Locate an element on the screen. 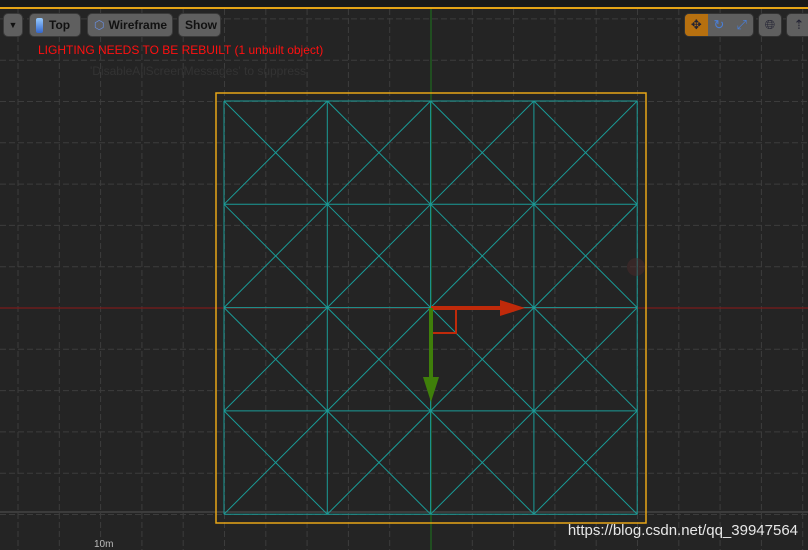 This screenshot has height=550, width=808. rotate-icon: ↻ is located at coordinates (719, 25).